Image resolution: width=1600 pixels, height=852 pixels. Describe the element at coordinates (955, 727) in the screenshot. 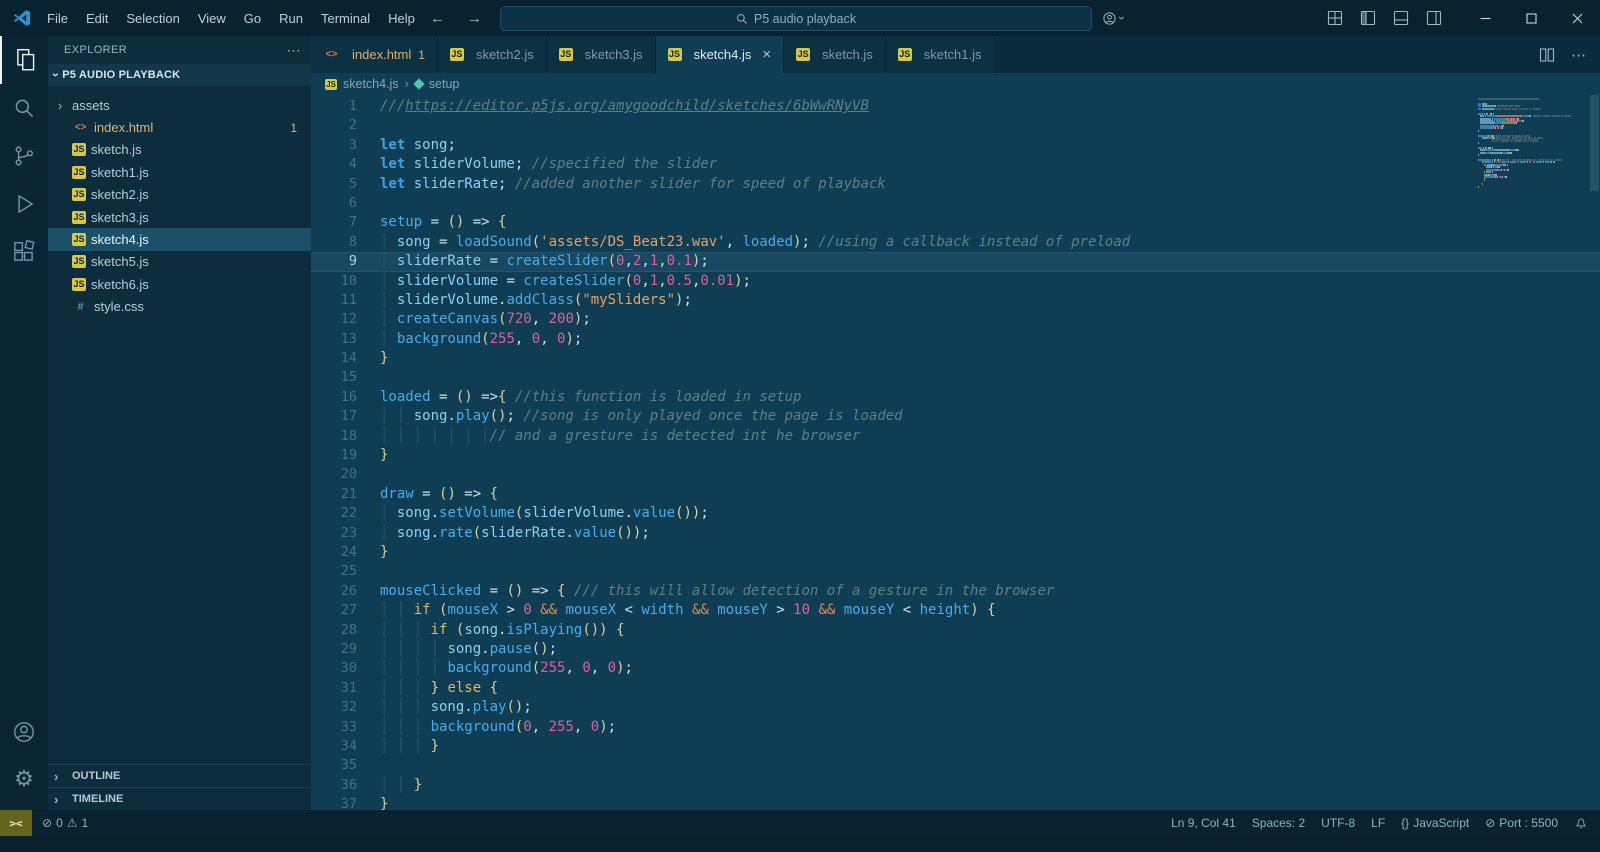

I see `code-line-33: 33 │ │ │ background(0, 255, 0);` at that location.